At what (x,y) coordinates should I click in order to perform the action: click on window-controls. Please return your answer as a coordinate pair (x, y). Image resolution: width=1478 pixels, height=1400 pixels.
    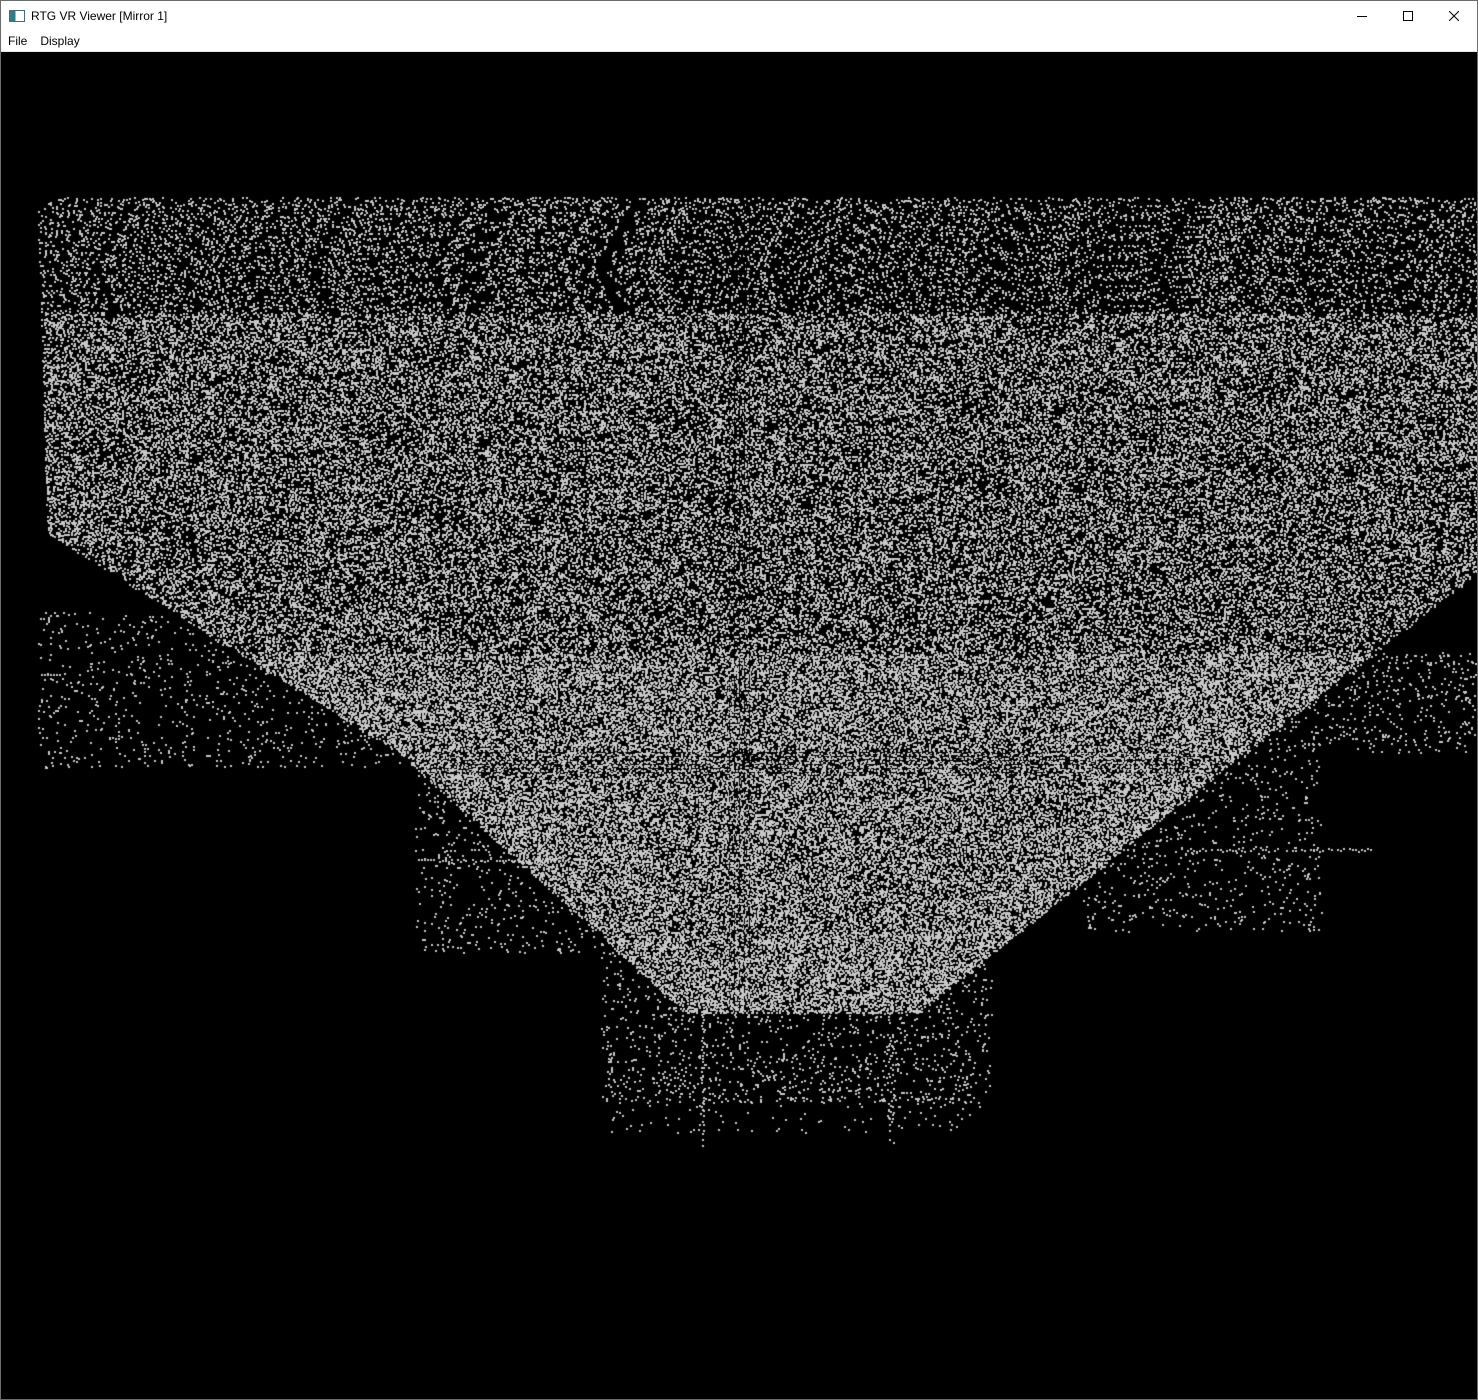
    Looking at the image, I should click on (1408, 16).